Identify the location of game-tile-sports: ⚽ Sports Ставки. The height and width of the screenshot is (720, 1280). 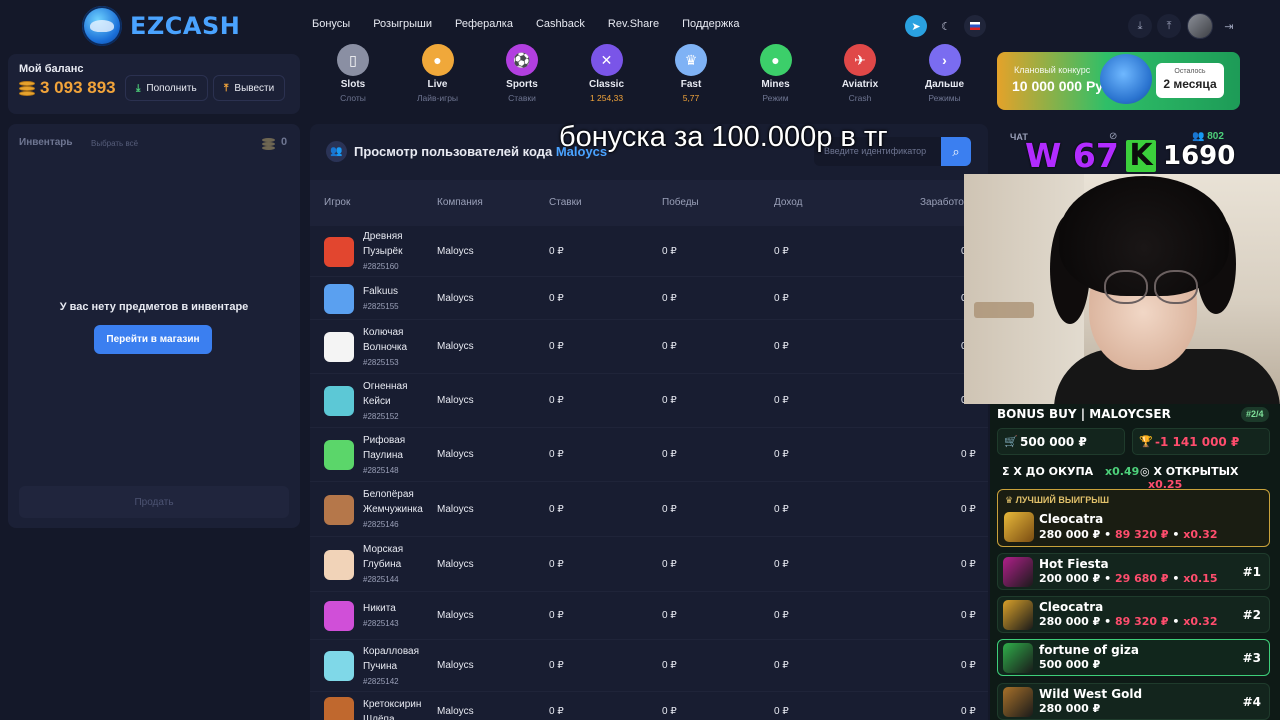
(522, 73).